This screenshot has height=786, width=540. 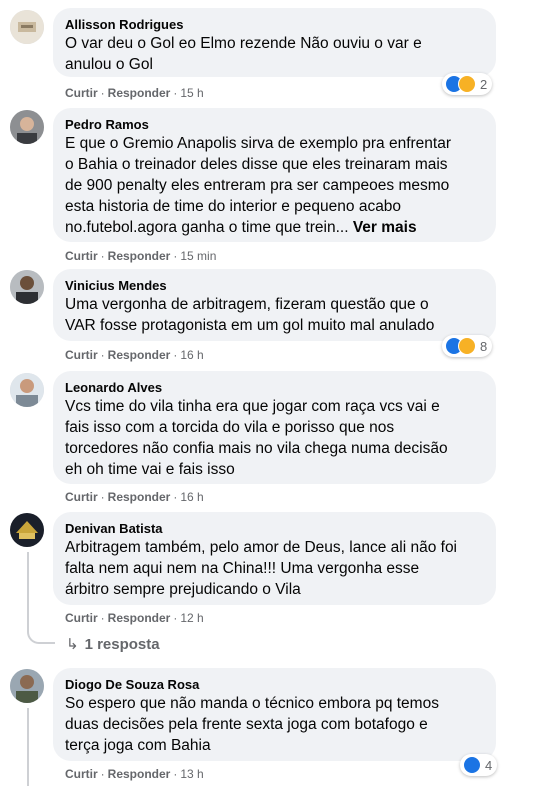 I want to click on timestamp: 12 h, so click(x=191, y=618).